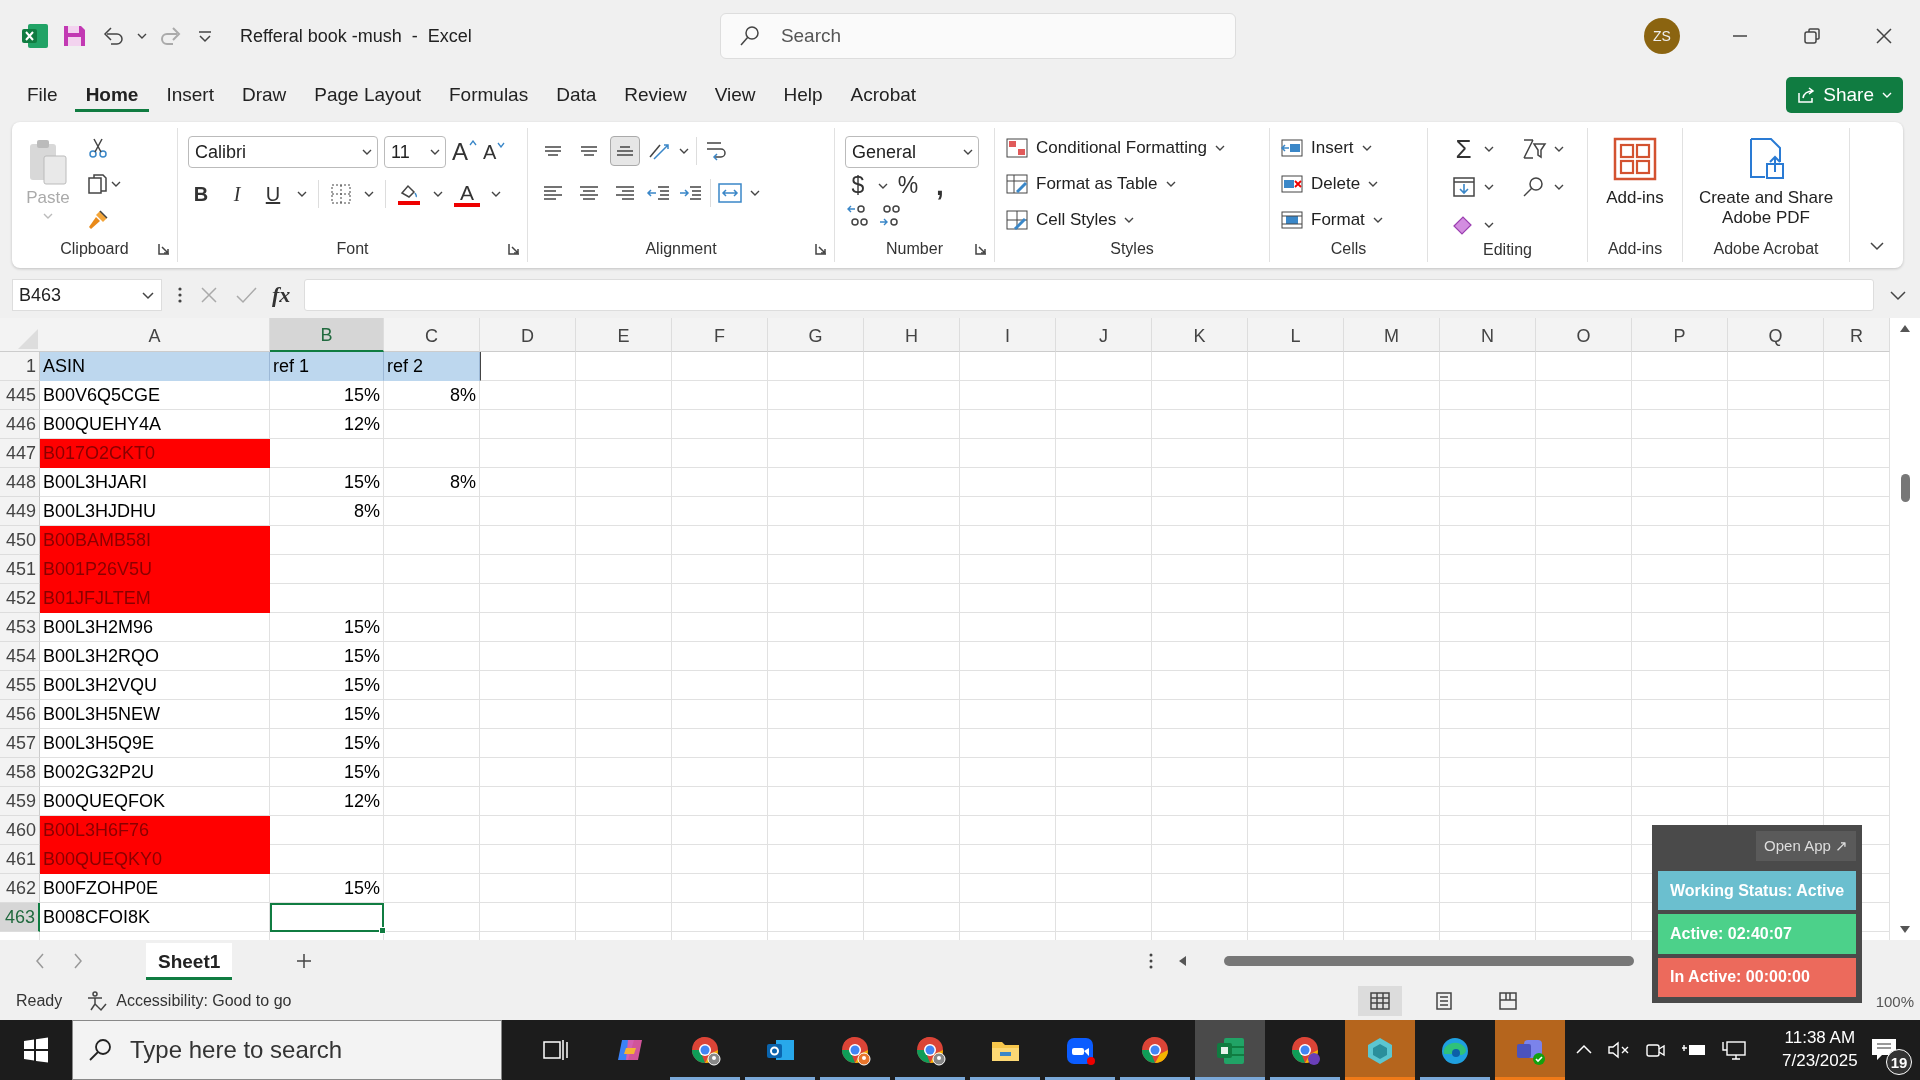 The image size is (1920, 1080). What do you see at coordinates (1132, 249) in the screenshot?
I see `group-label: Styles` at bounding box center [1132, 249].